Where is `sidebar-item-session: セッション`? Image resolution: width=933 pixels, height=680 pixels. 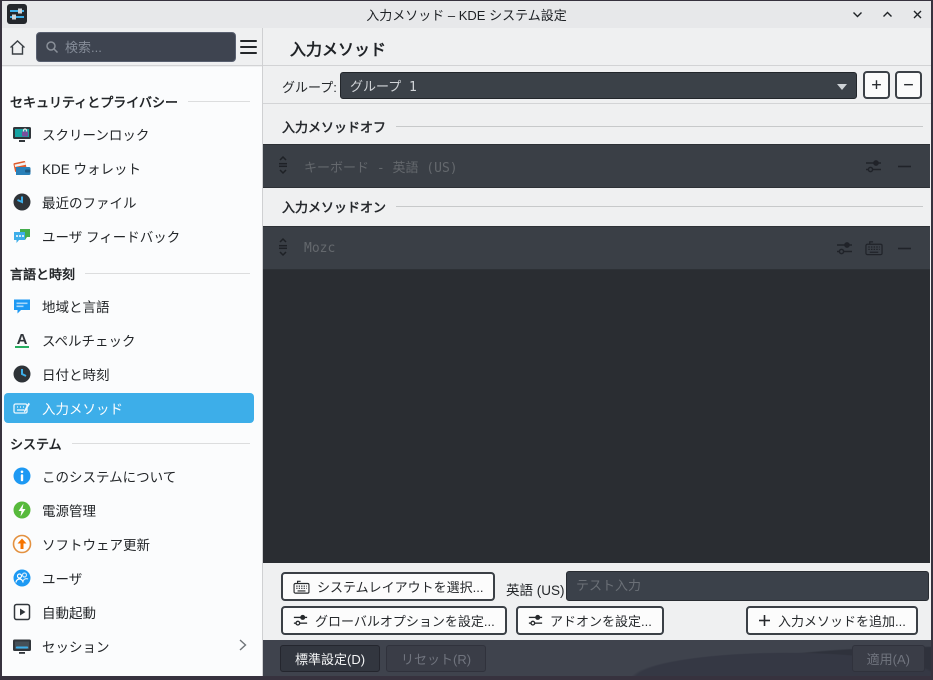 sidebar-item-session: セッション is located at coordinates (131, 646).